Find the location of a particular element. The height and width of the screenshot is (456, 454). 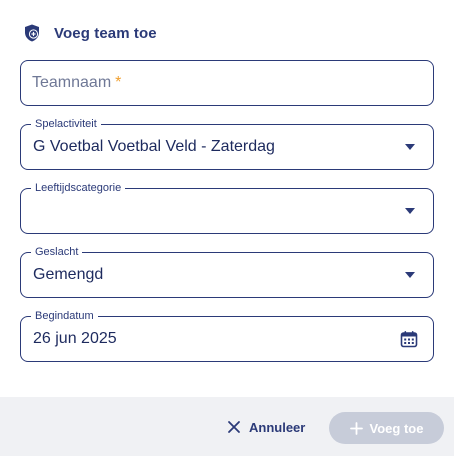

close-icon is located at coordinates (234, 427).